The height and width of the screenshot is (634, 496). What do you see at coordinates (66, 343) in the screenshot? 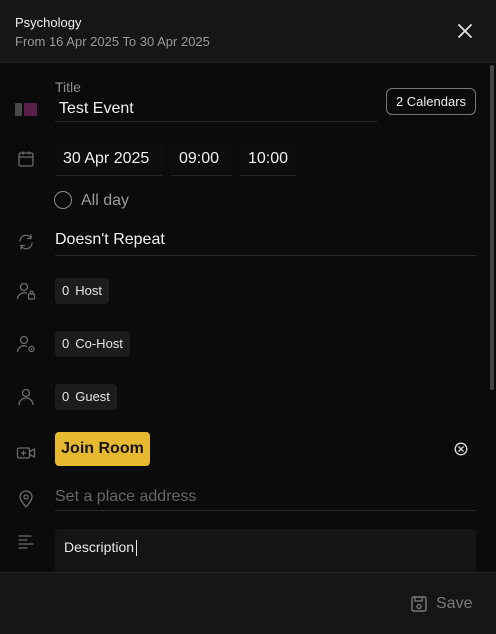
I see `cohost-count: 0` at bounding box center [66, 343].